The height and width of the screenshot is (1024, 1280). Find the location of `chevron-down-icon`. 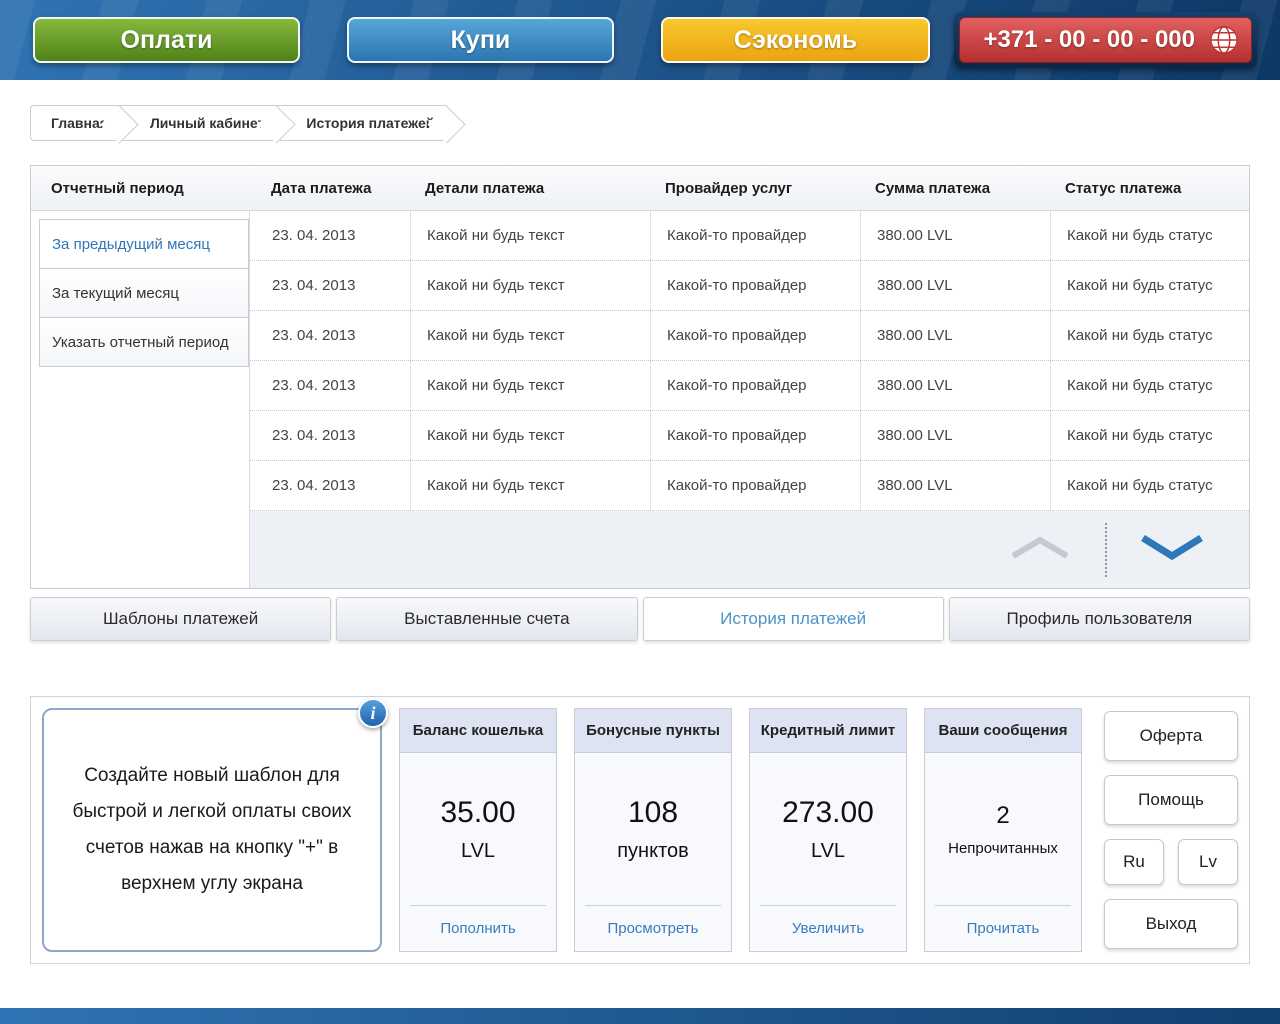

chevron-down-icon is located at coordinates (1172, 549).